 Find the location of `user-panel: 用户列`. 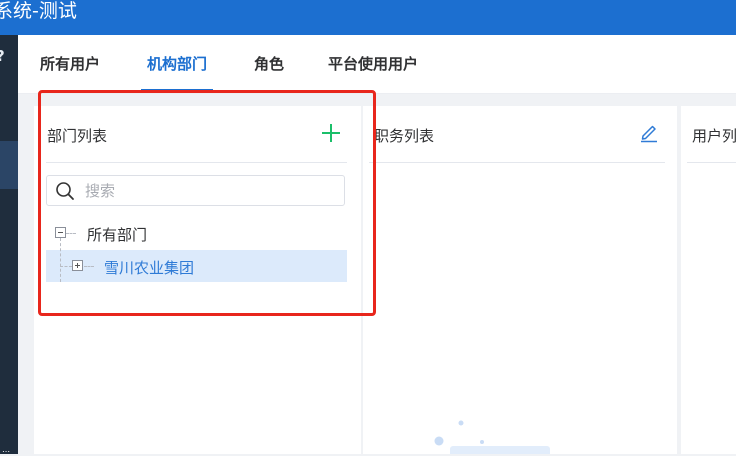

user-panel: 用户列 is located at coordinates (708, 280).